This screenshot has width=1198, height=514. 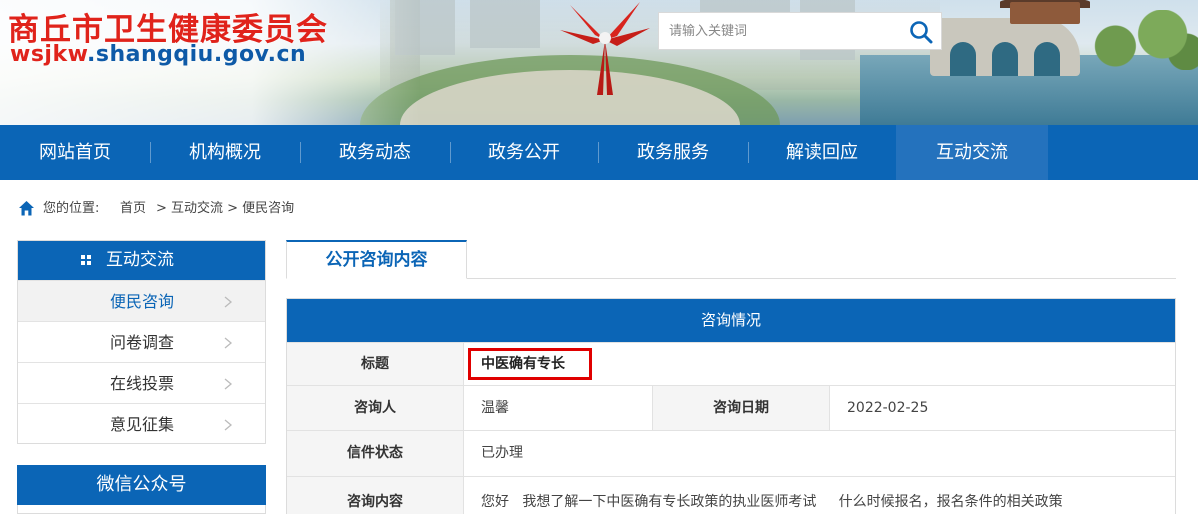 What do you see at coordinates (530, 364) in the screenshot?
I see `title-highlight-box` at bounding box center [530, 364].